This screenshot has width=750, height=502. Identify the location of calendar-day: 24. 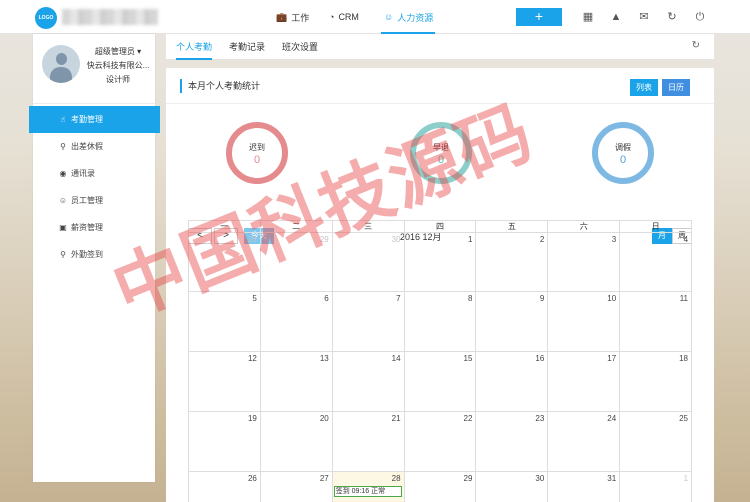
(583, 441).